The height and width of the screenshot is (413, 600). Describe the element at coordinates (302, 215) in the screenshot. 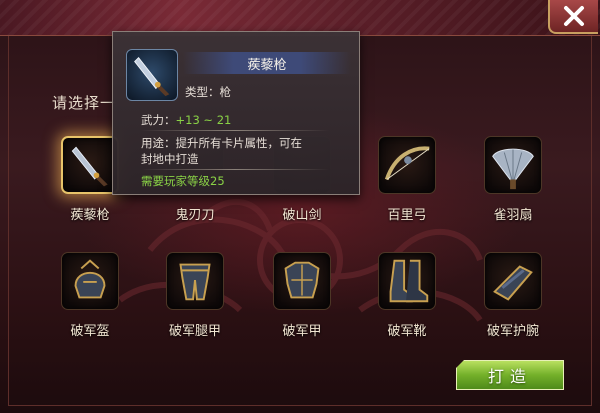

I see `item-label: 破山剑` at that location.